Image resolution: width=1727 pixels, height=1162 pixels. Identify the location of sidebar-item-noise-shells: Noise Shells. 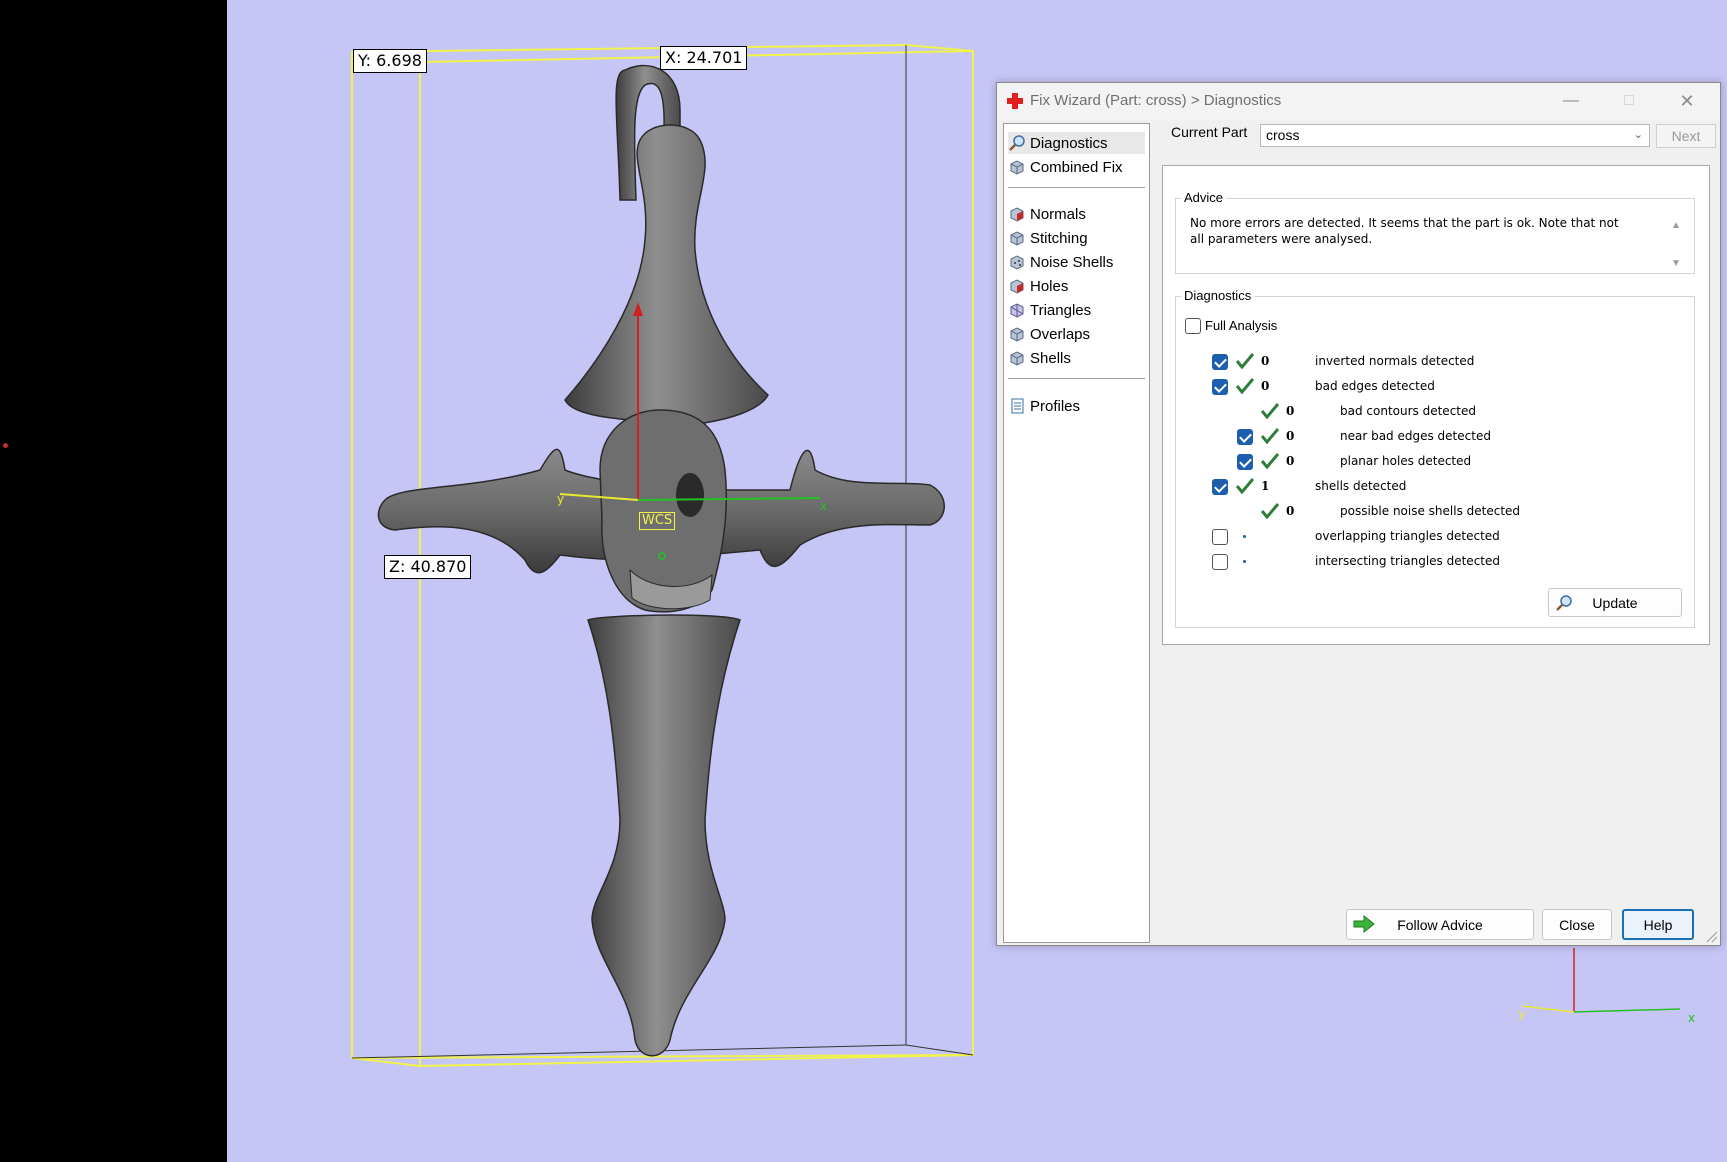
(1076, 262).